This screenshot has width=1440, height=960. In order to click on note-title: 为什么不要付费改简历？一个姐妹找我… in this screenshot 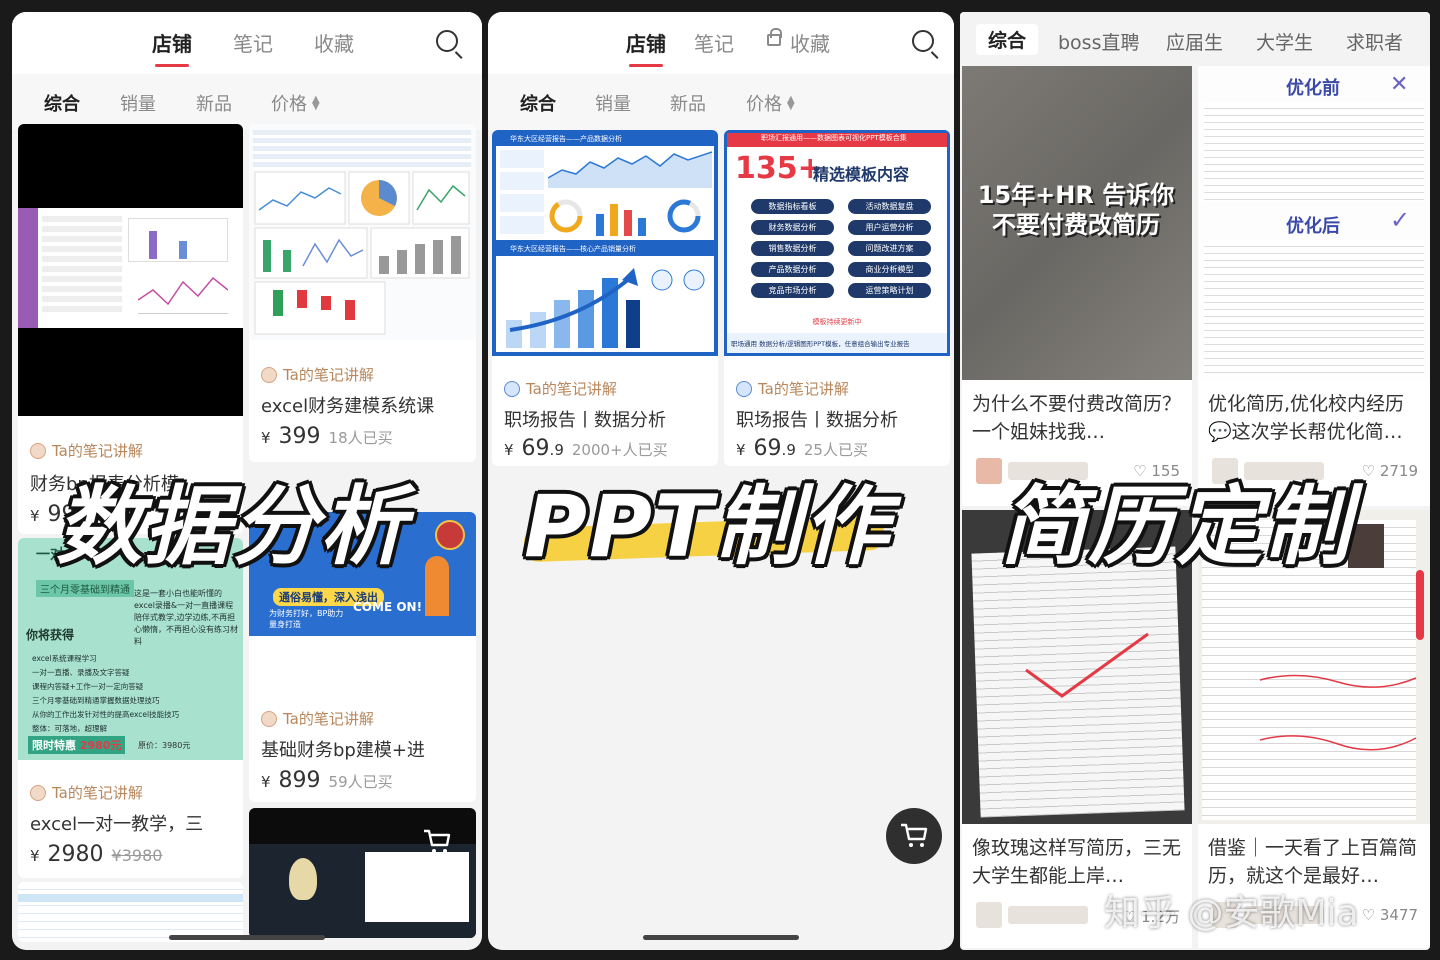, I will do `click(1077, 418)`.